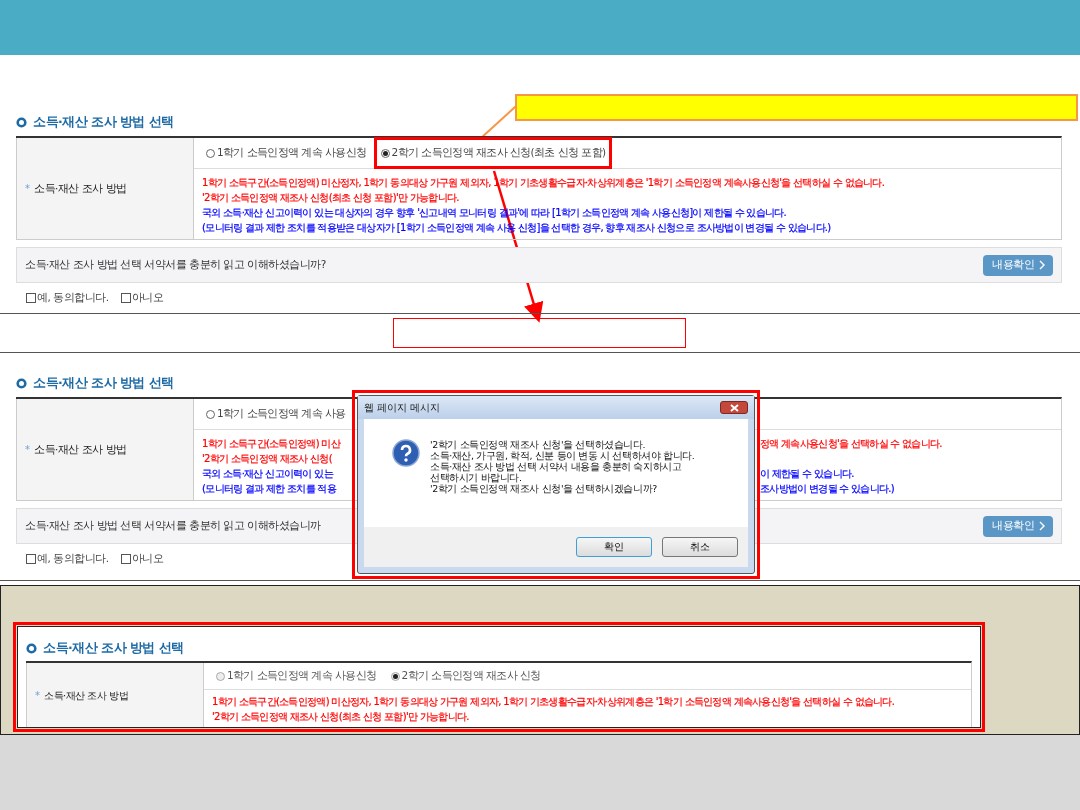 The height and width of the screenshot is (810, 1080). What do you see at coordinates (402, 407) in the screenshot?
I see `dialog-title: 웹 페이지 메시지` at bounding box center [402, 407].